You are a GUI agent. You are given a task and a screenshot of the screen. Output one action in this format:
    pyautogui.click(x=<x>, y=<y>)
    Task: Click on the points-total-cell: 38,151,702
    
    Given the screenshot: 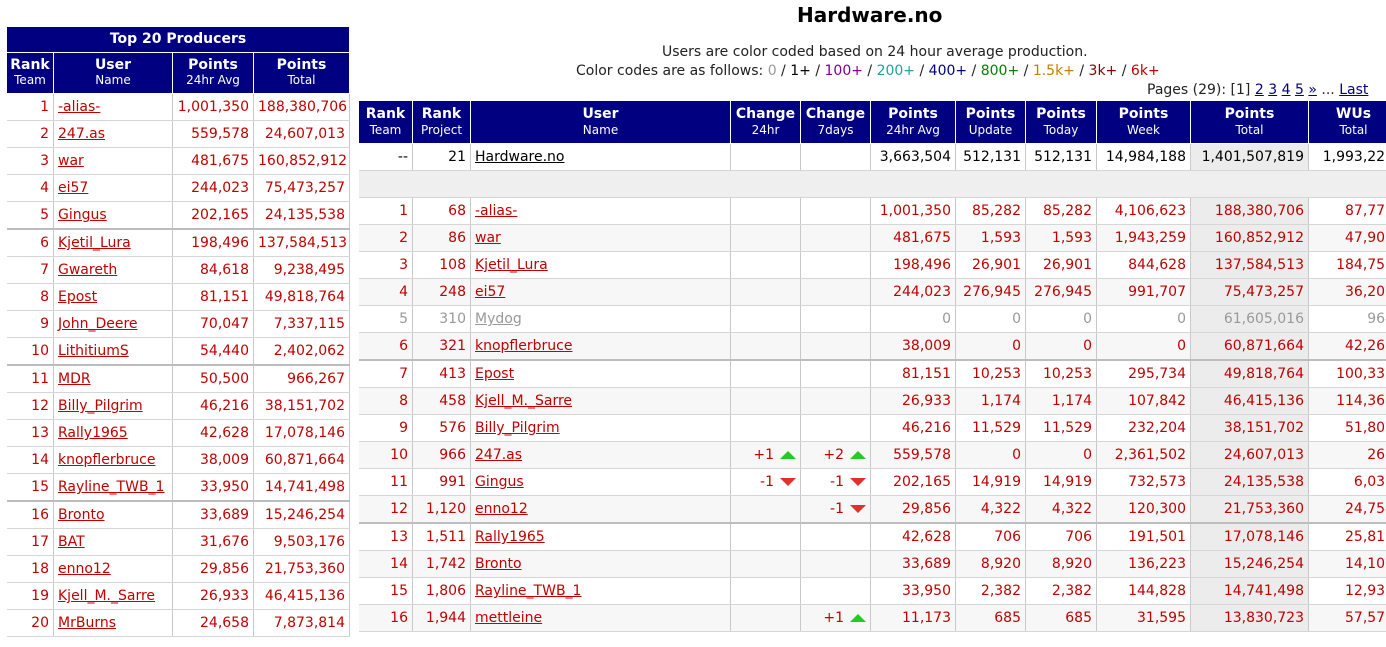 What is the action you would take?
    pyautogui.click(x=301, y=406)
    